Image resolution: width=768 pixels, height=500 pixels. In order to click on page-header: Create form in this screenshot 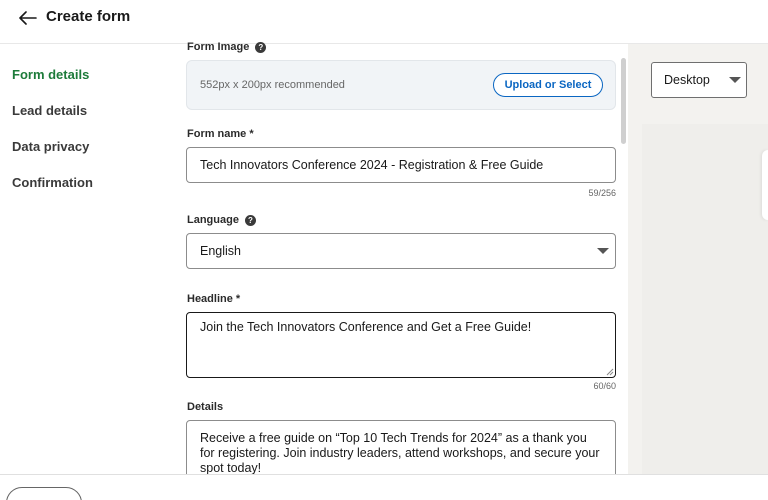, I will do `click(384, 22)`.